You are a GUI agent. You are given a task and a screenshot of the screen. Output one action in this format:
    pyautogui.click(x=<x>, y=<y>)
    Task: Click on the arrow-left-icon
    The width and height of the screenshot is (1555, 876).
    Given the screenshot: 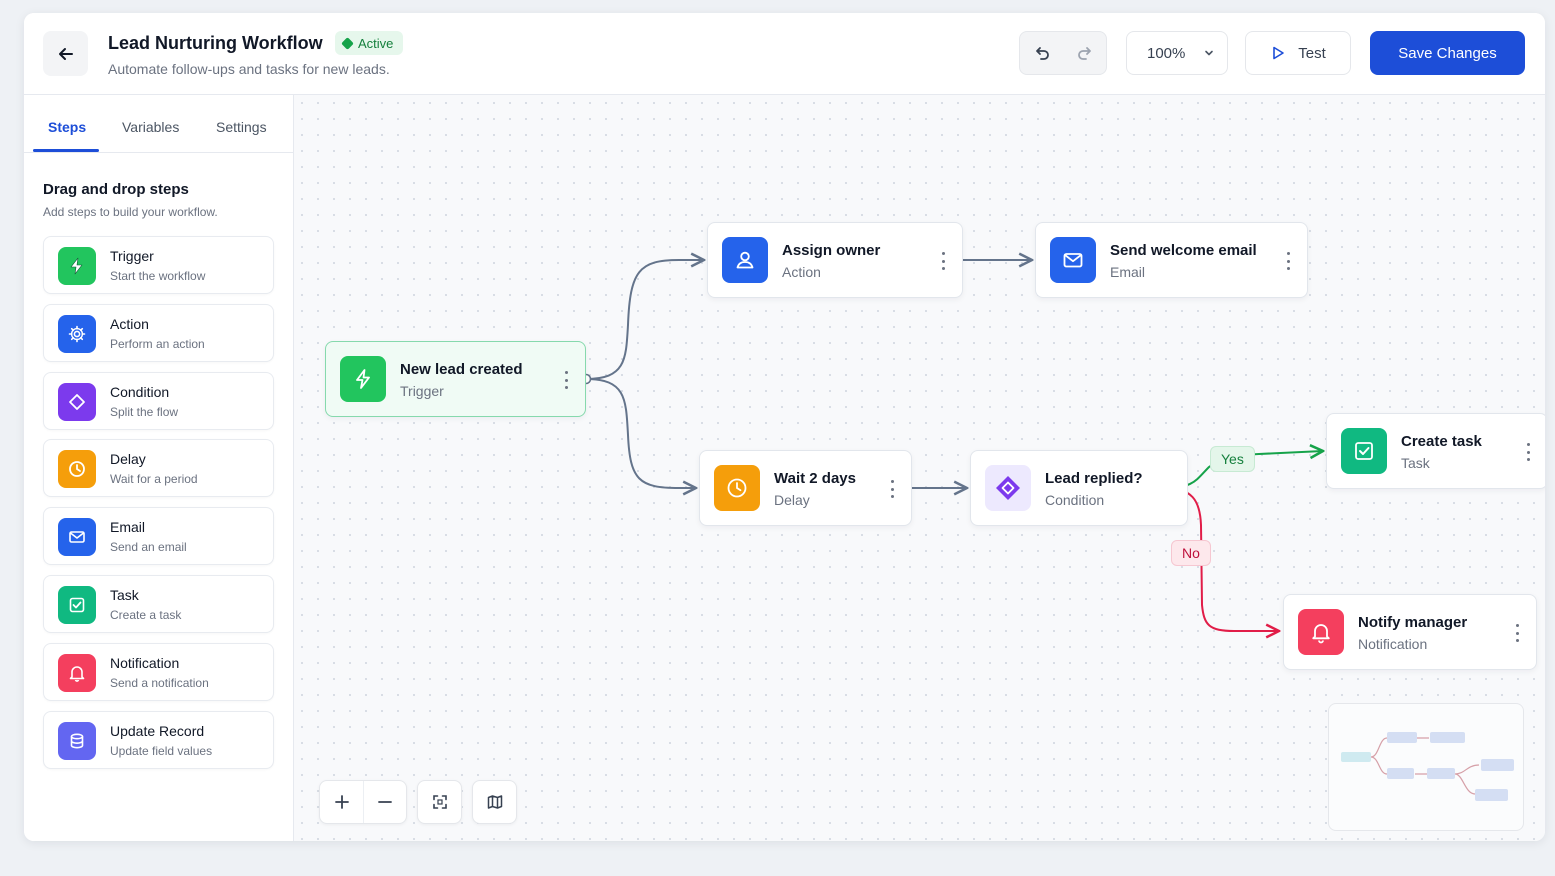 What is the action you would take?
    pyautogui.click(x=65, y=53)
    